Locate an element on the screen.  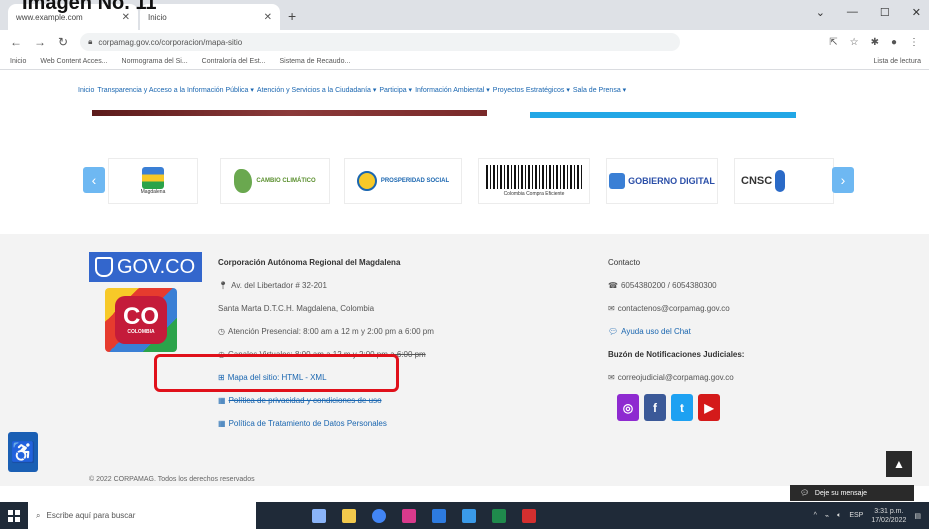
nav-item-sala-prensa: Sala de Prensa ▾ is located at coordinates (599, 90).